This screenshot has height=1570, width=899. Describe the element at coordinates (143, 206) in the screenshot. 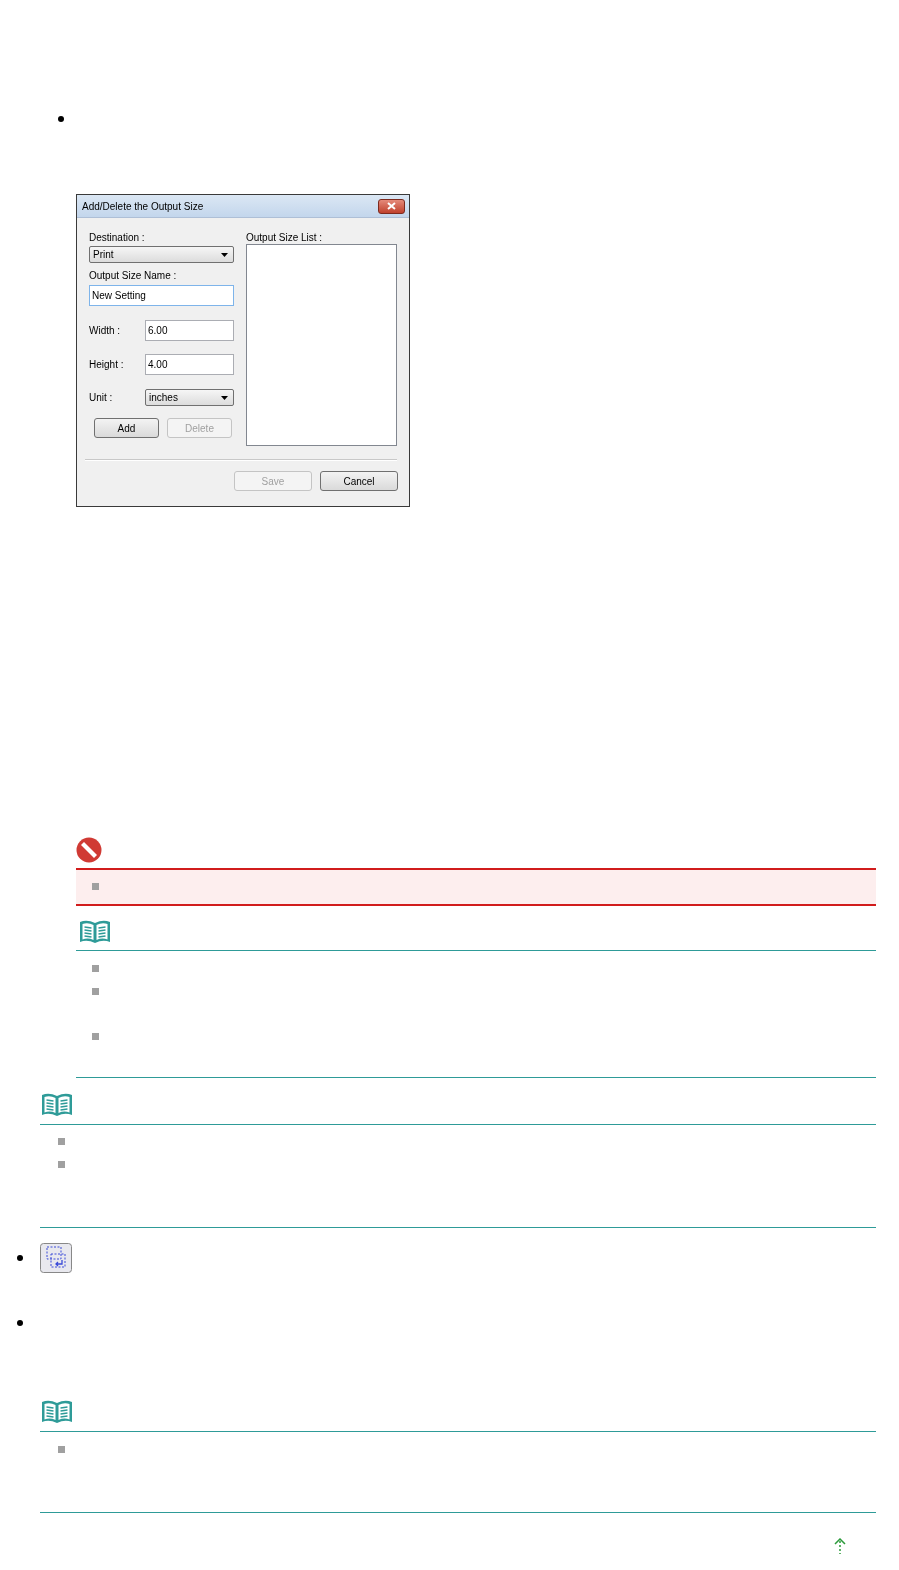

I see `window-title: Add/Delete the Output Size` at that location.